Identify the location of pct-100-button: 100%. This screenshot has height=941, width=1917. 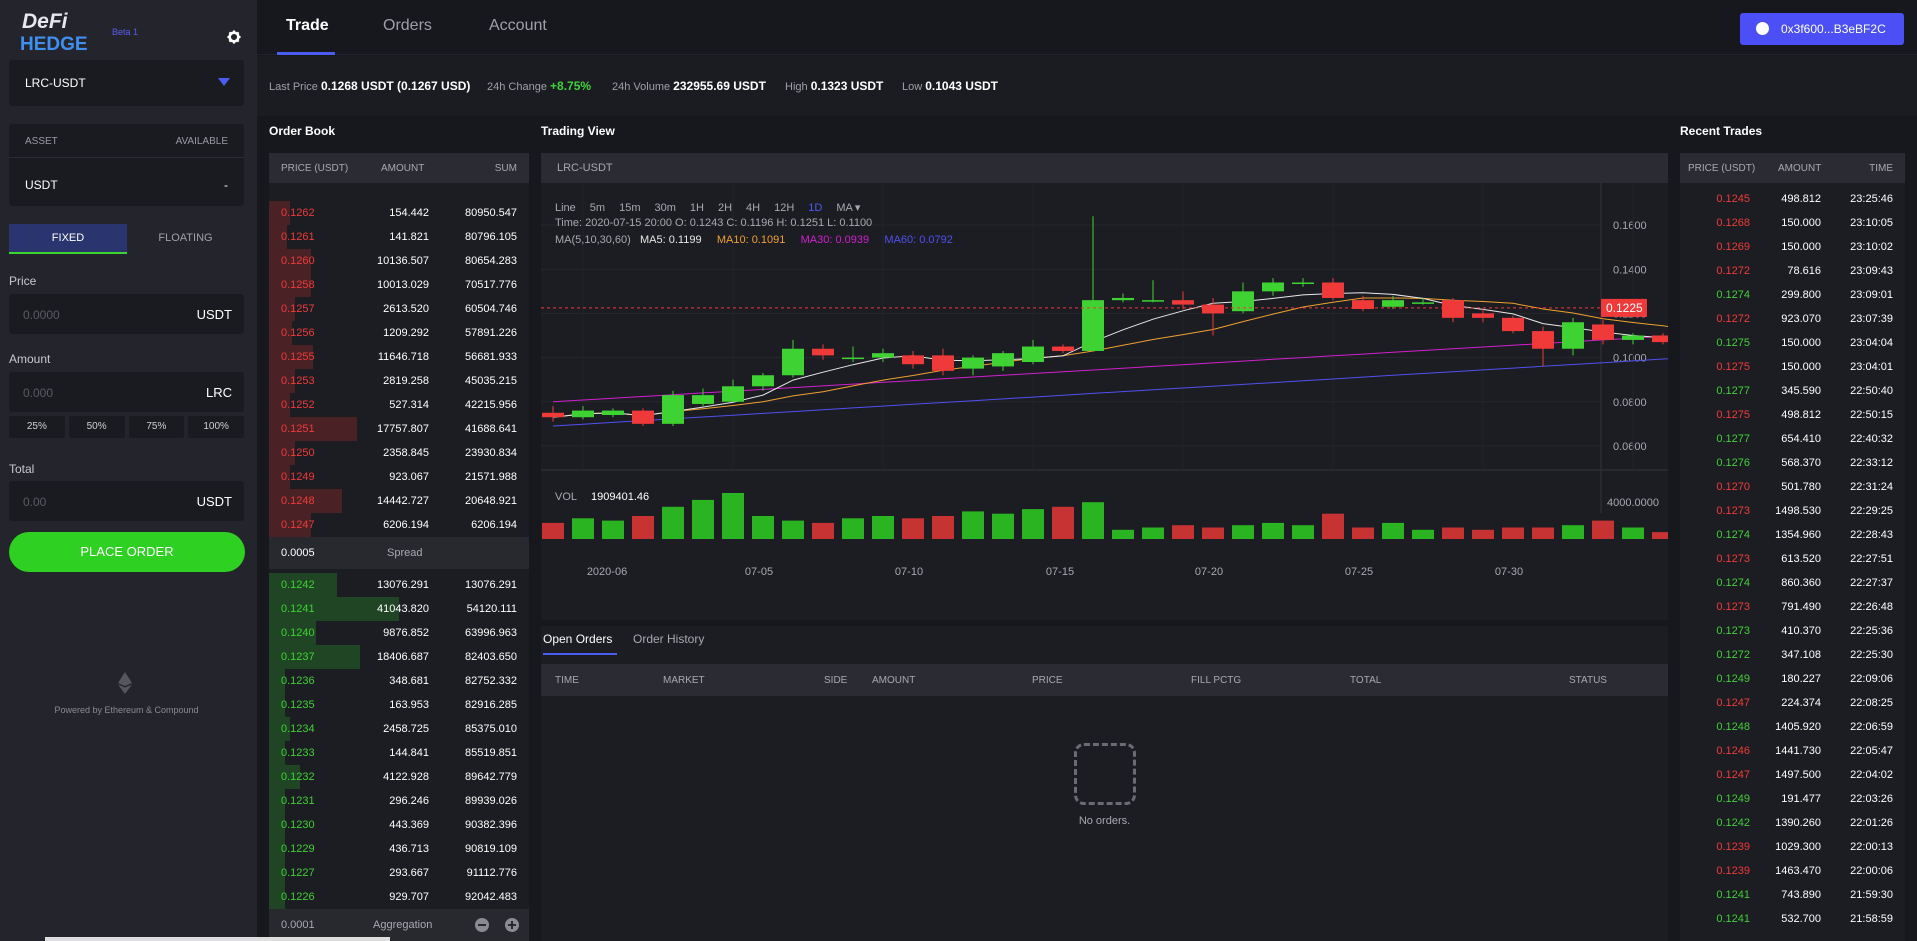
(216, 427).